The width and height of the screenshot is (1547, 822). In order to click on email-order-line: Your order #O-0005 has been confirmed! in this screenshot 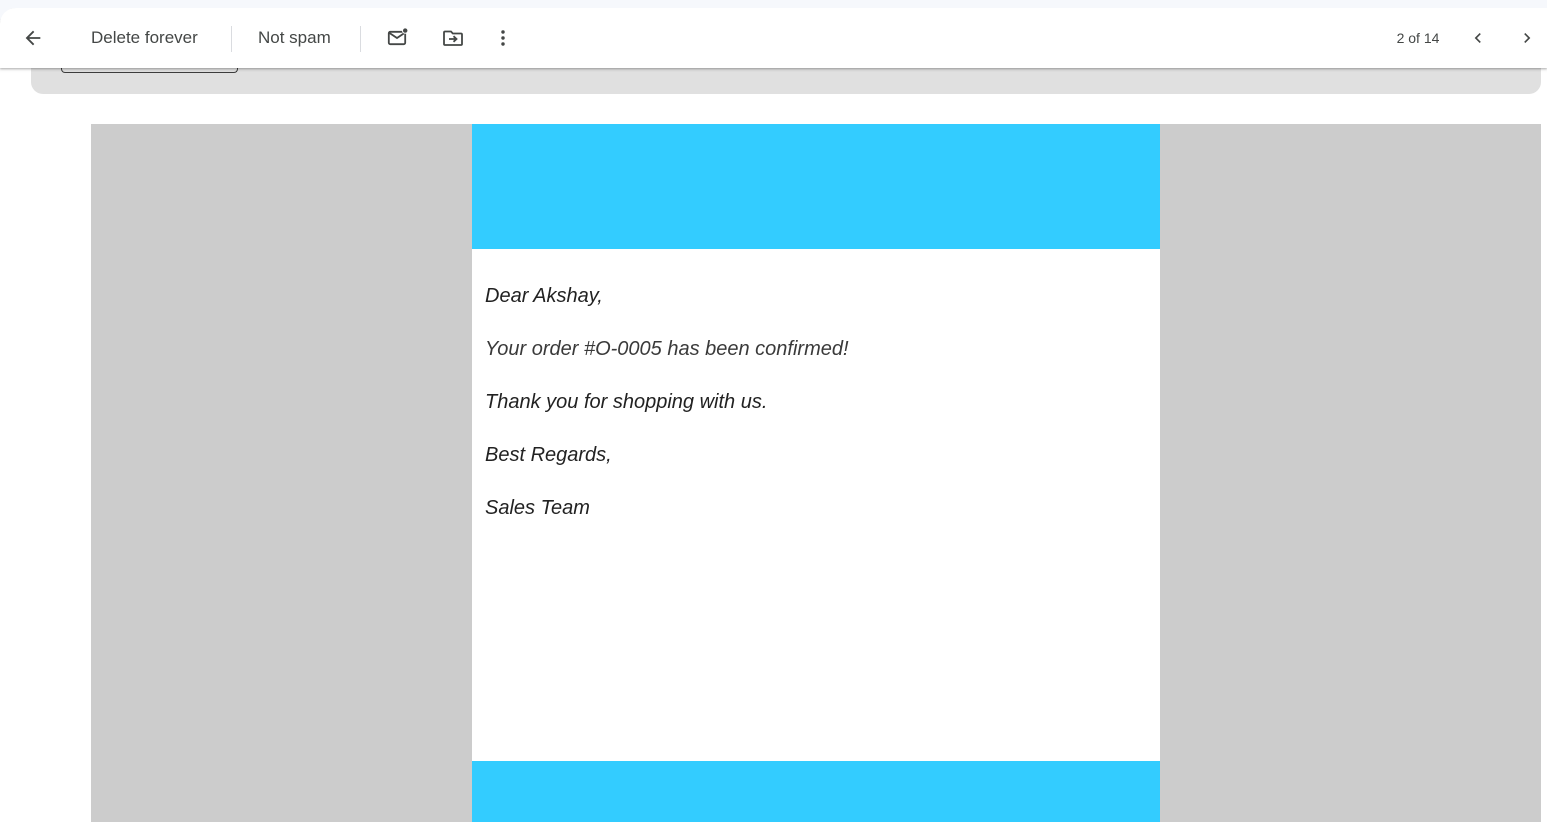, I will do `click(667, 349)`.